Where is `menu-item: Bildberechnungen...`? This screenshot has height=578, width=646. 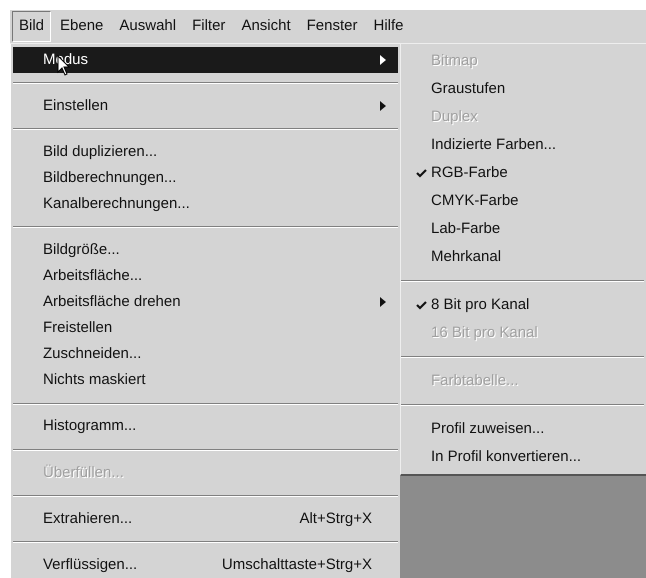 menu-item: Bildberechnungen... is located at coordinates (205, 178).